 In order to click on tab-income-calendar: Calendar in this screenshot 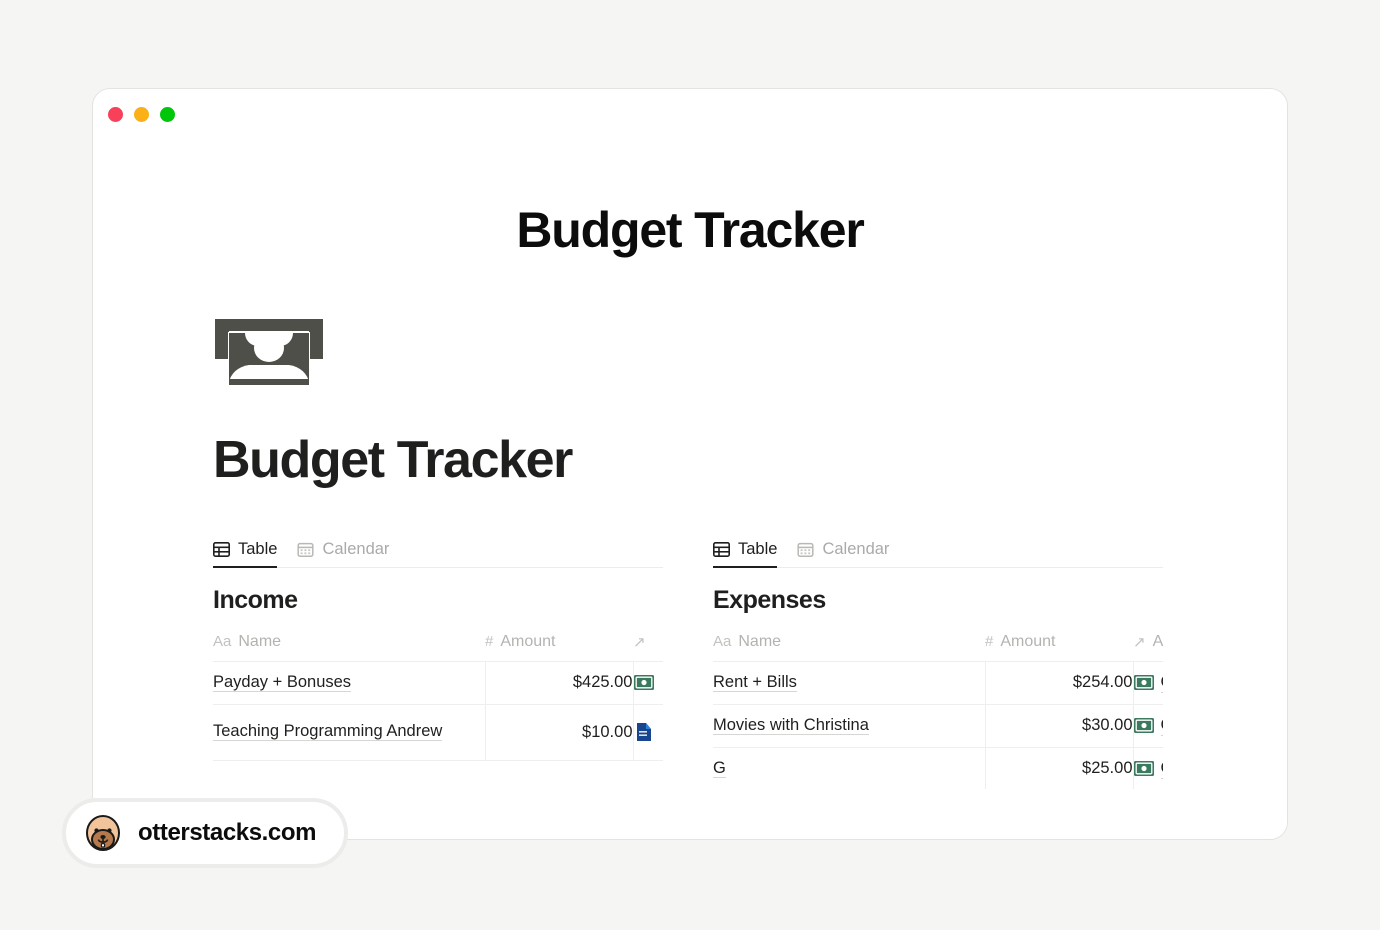, I will do `click(343, 553)`.